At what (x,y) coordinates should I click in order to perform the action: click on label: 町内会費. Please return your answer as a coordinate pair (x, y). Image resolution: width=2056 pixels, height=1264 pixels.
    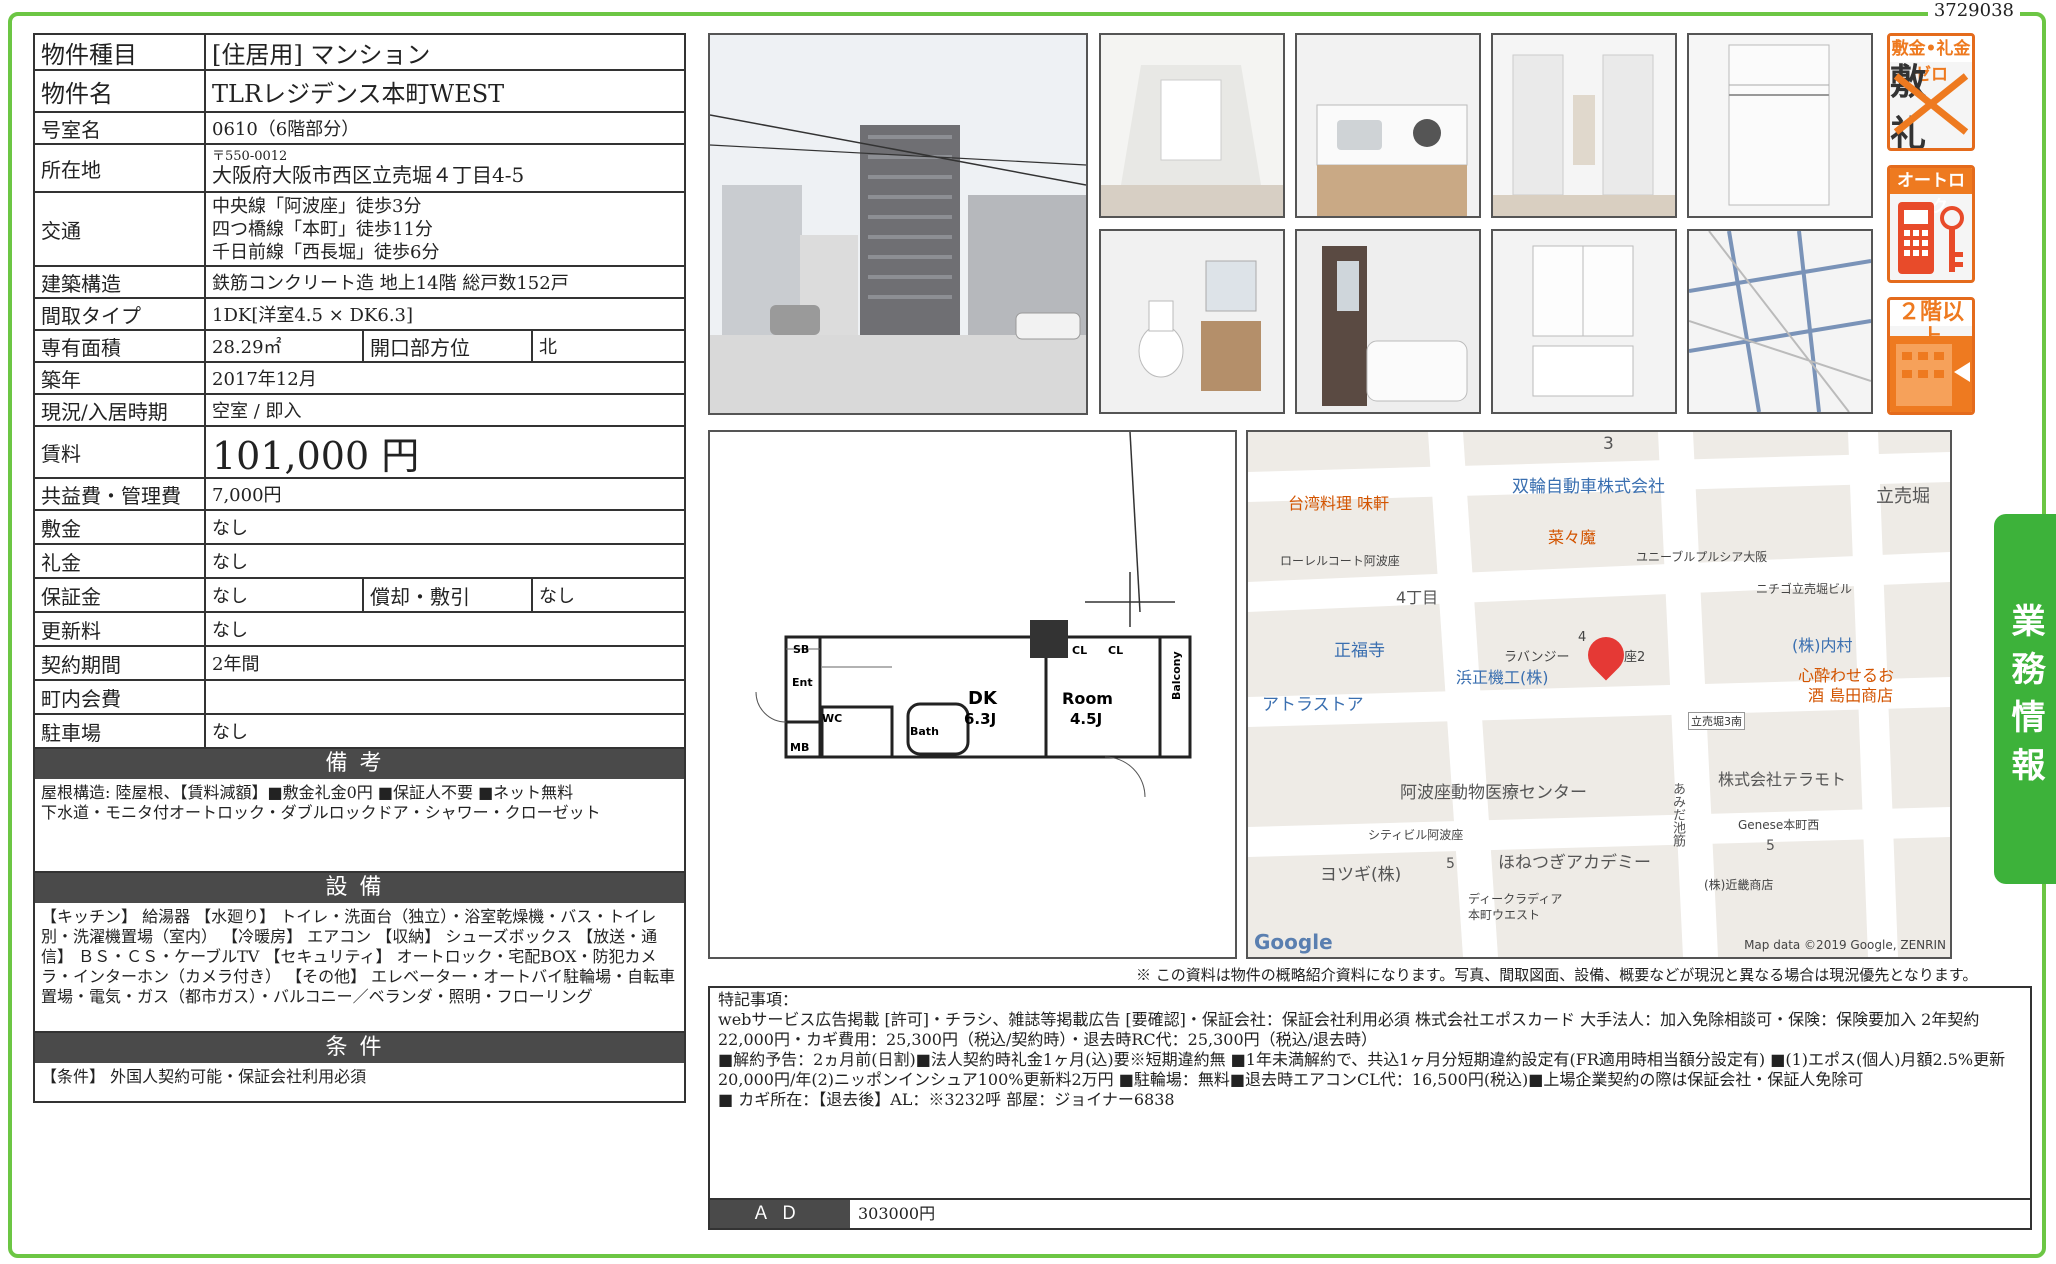
    Looking at the image, I should click on (120, 697).